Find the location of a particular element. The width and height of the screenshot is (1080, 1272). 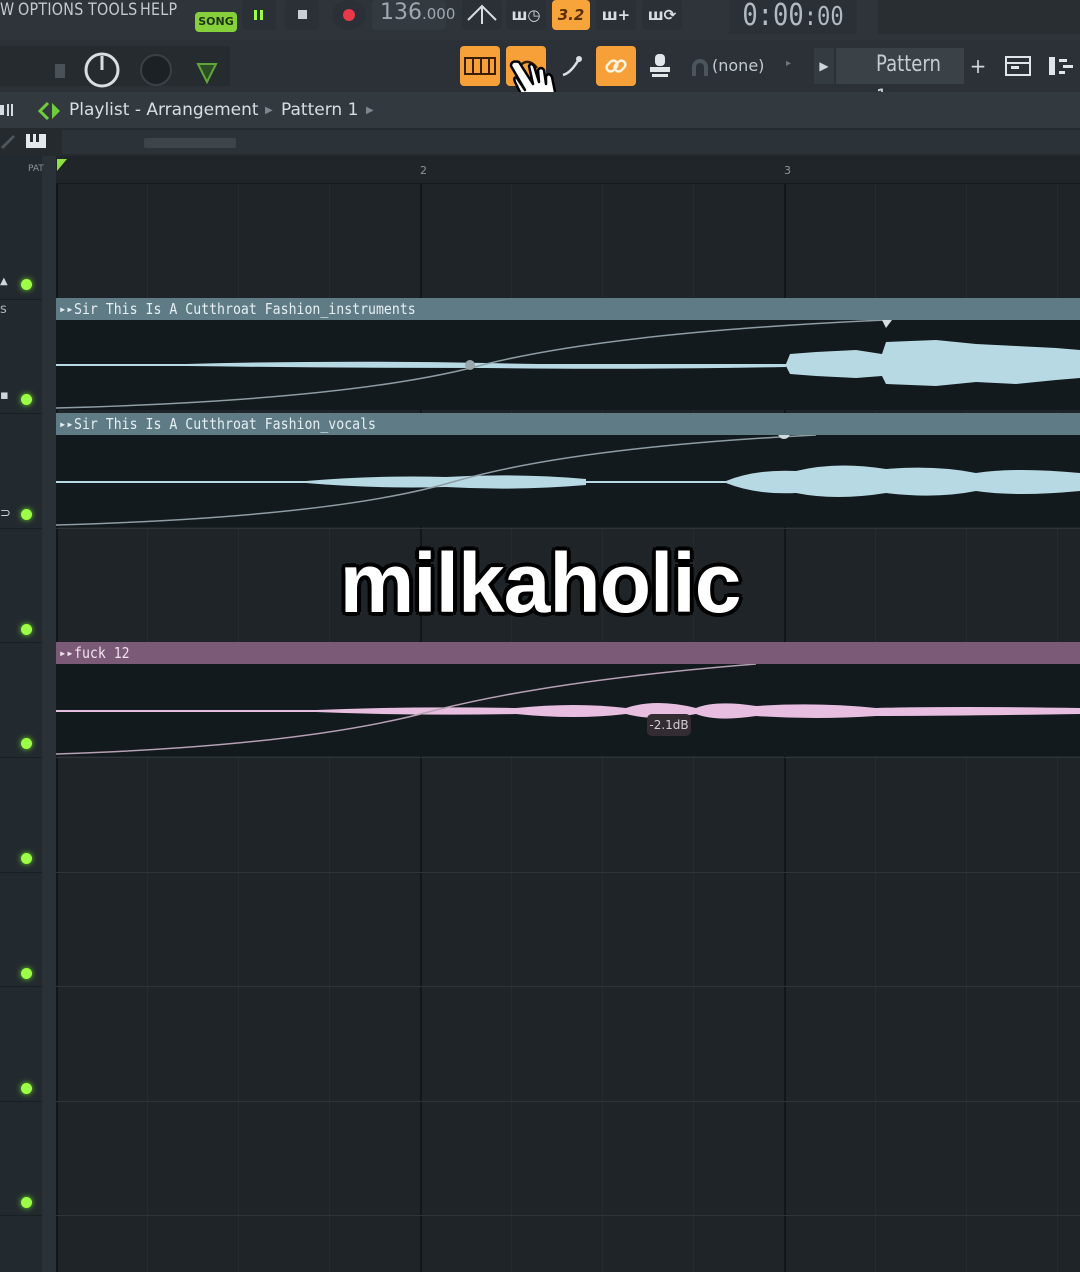

tempo-decimal: .000 is located at coordinates (439, 14).